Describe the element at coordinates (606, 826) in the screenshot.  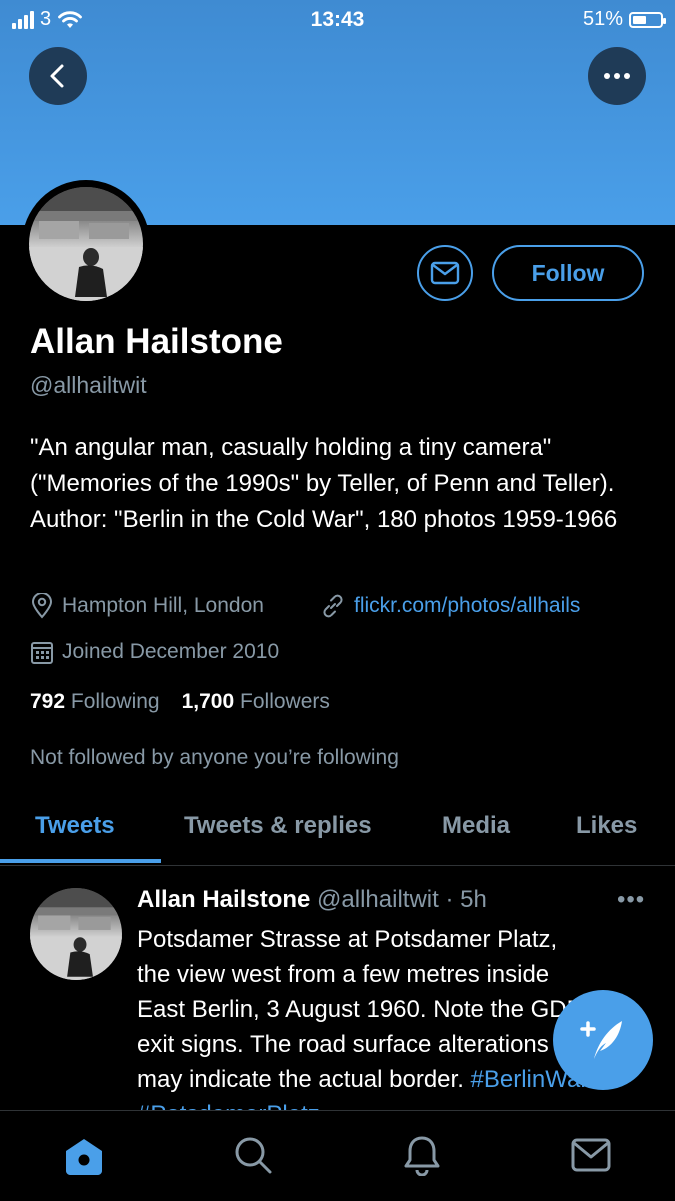
I see `tab-likes: Likes` at that location.